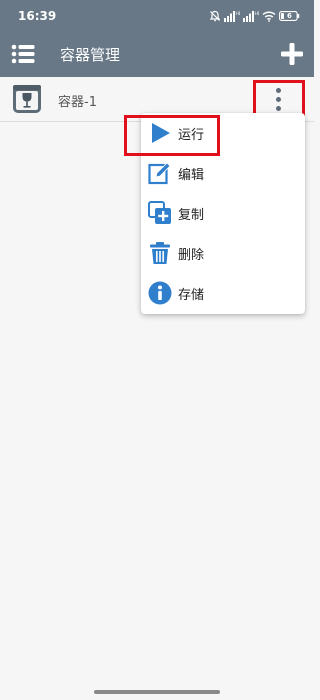 The height and width of the screenshot is (700, 320). What do you see at coordinates (90, 55) in the screenshot?
I see `page-title: 容器管理` at bounding box center [90, 55].